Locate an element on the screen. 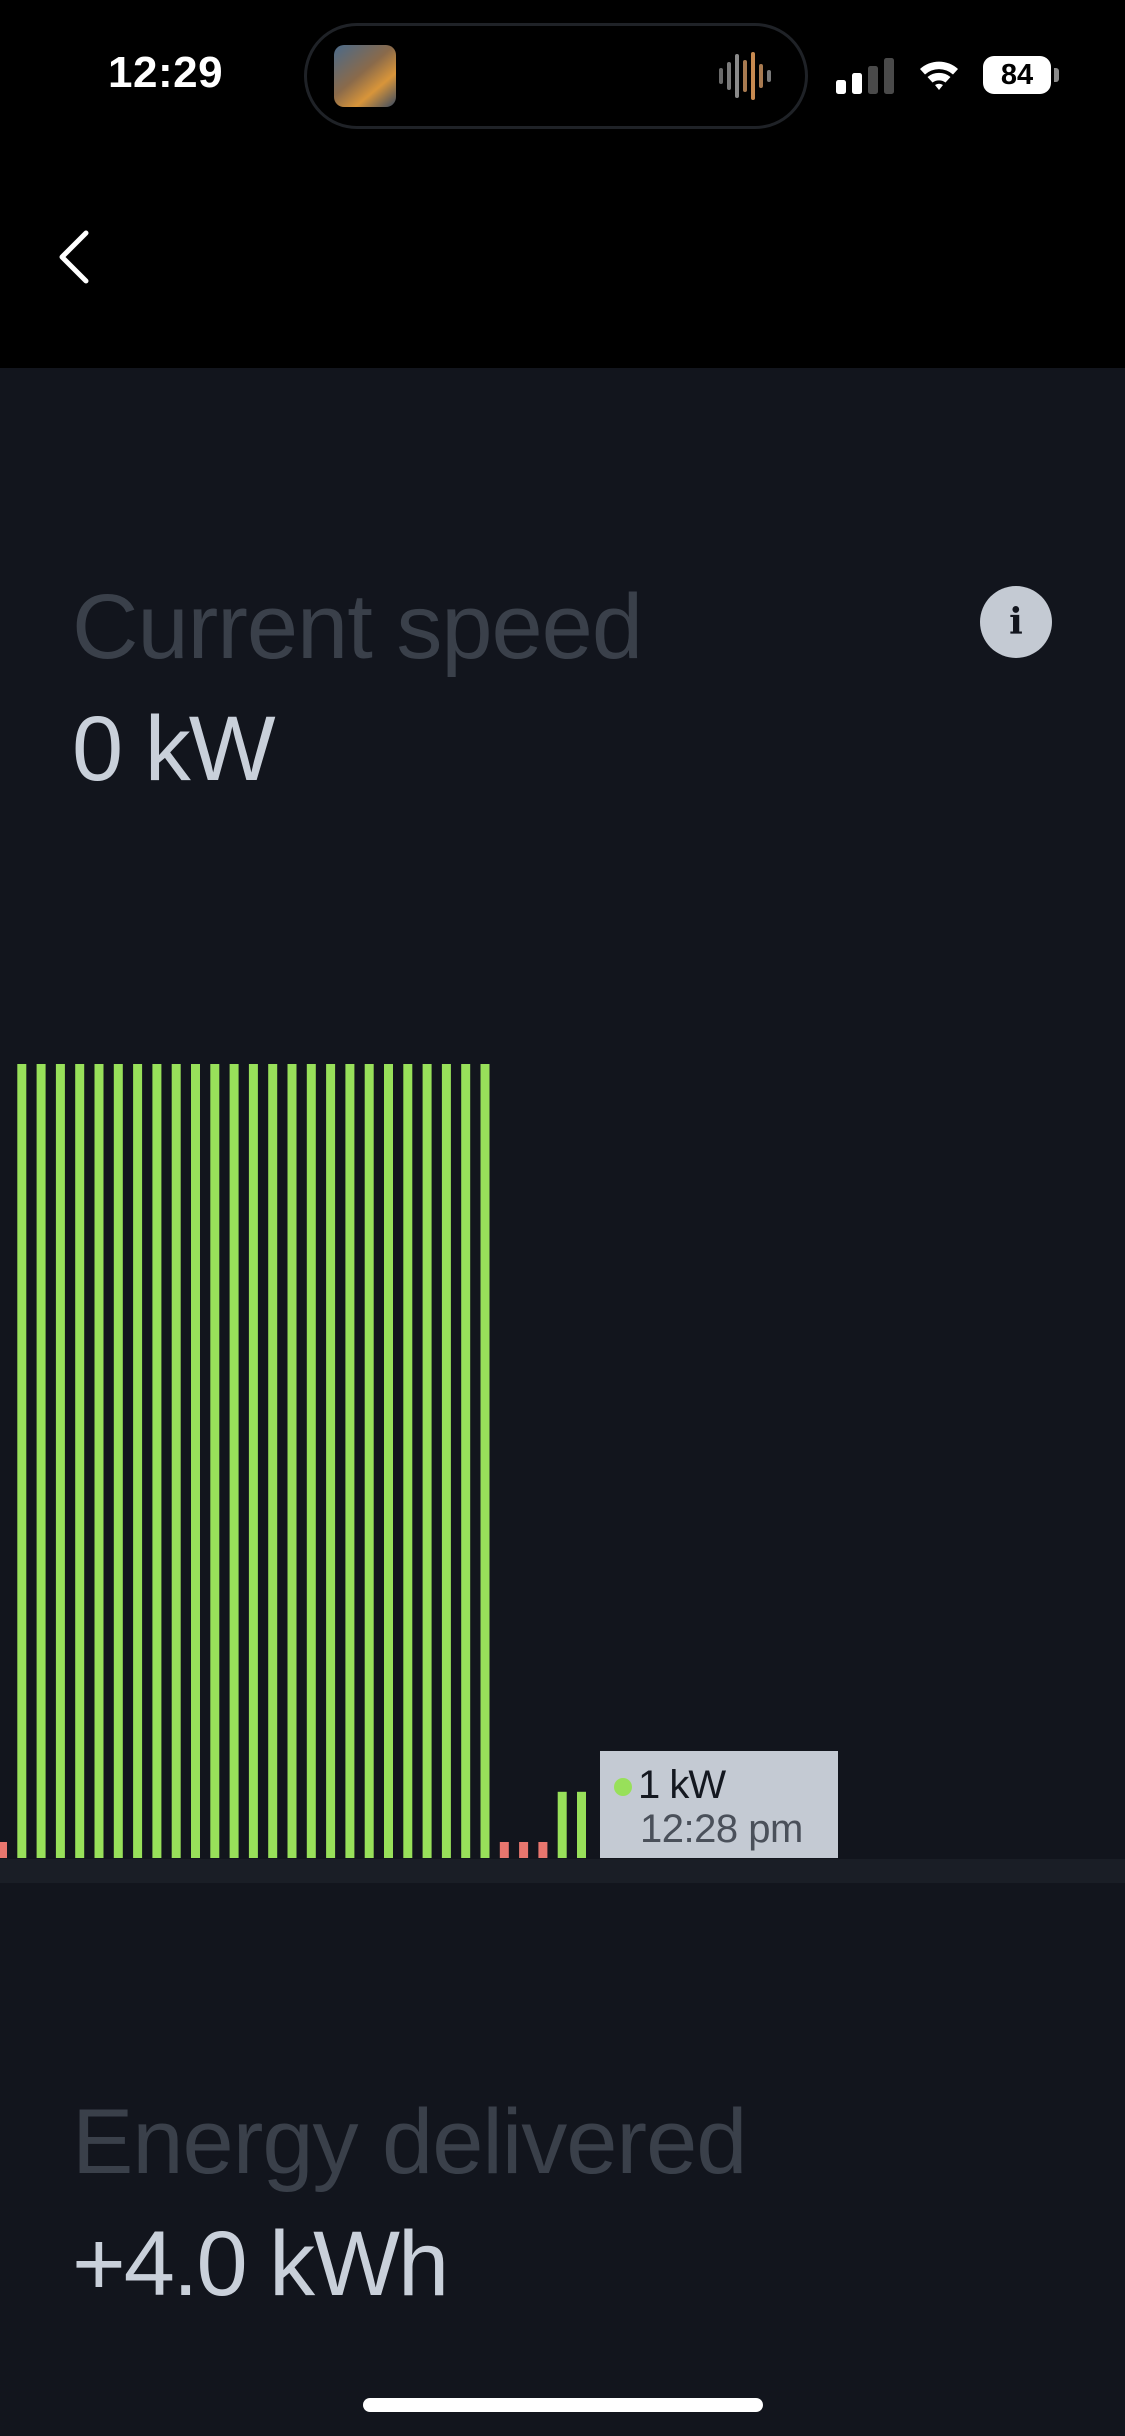 Image resolution: width=1125 pixels, height=2436 pixels. now-playing-artwork is located at coordinates (365, 76).